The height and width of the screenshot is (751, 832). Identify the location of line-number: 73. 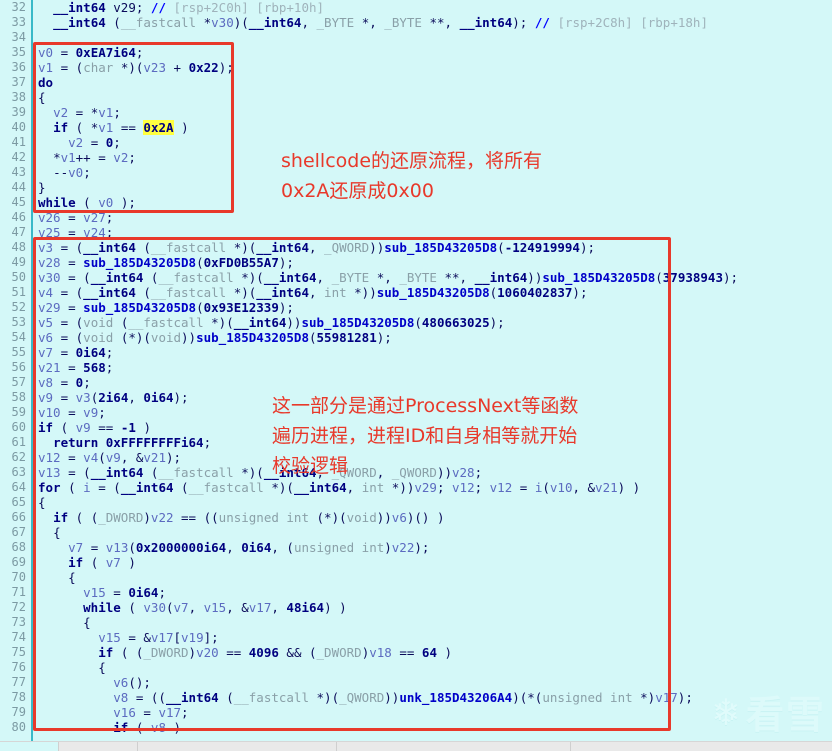
(18, 622).